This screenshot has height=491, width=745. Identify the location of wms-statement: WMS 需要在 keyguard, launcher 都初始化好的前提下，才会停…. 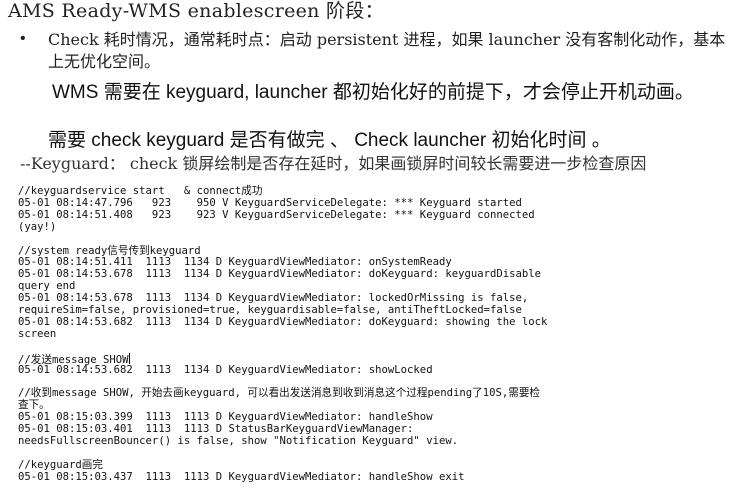
(373, 92).